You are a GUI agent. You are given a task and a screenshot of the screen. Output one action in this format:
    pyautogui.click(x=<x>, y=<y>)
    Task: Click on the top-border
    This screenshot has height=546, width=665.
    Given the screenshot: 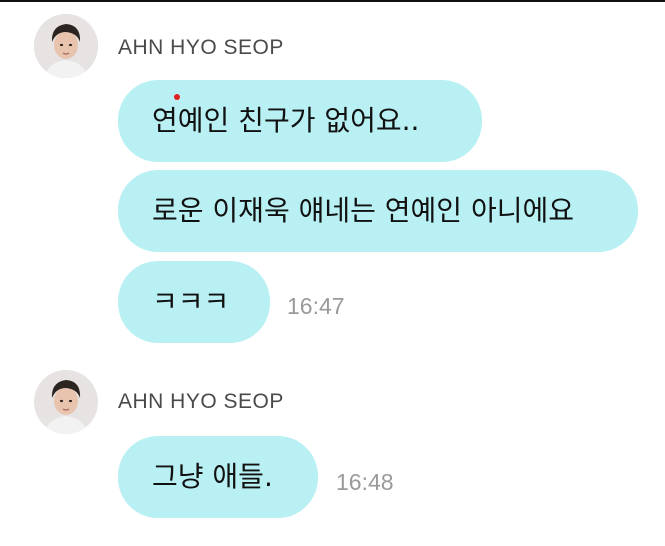 What is the action you would take?
    pyautogui.click(x=332, y=1)
    